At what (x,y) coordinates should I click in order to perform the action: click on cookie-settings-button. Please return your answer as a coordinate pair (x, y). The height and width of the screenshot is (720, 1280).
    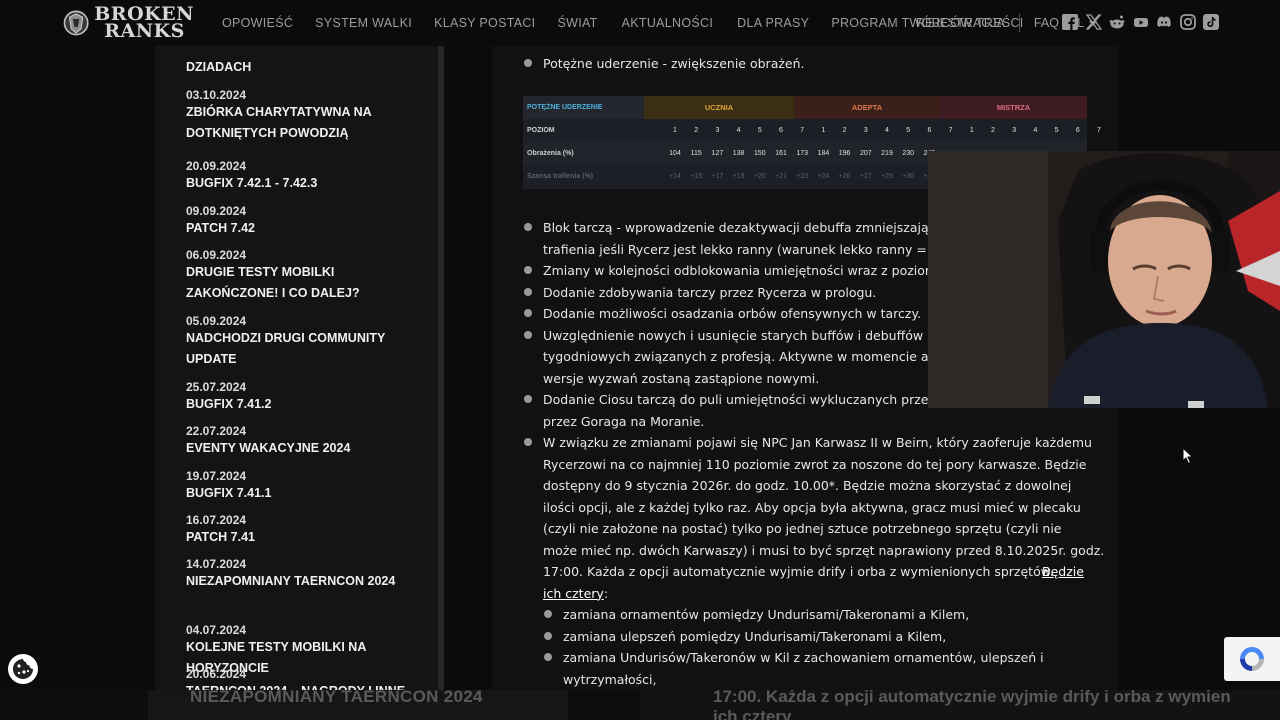
    Looking at the image, I should click on (23, 669).